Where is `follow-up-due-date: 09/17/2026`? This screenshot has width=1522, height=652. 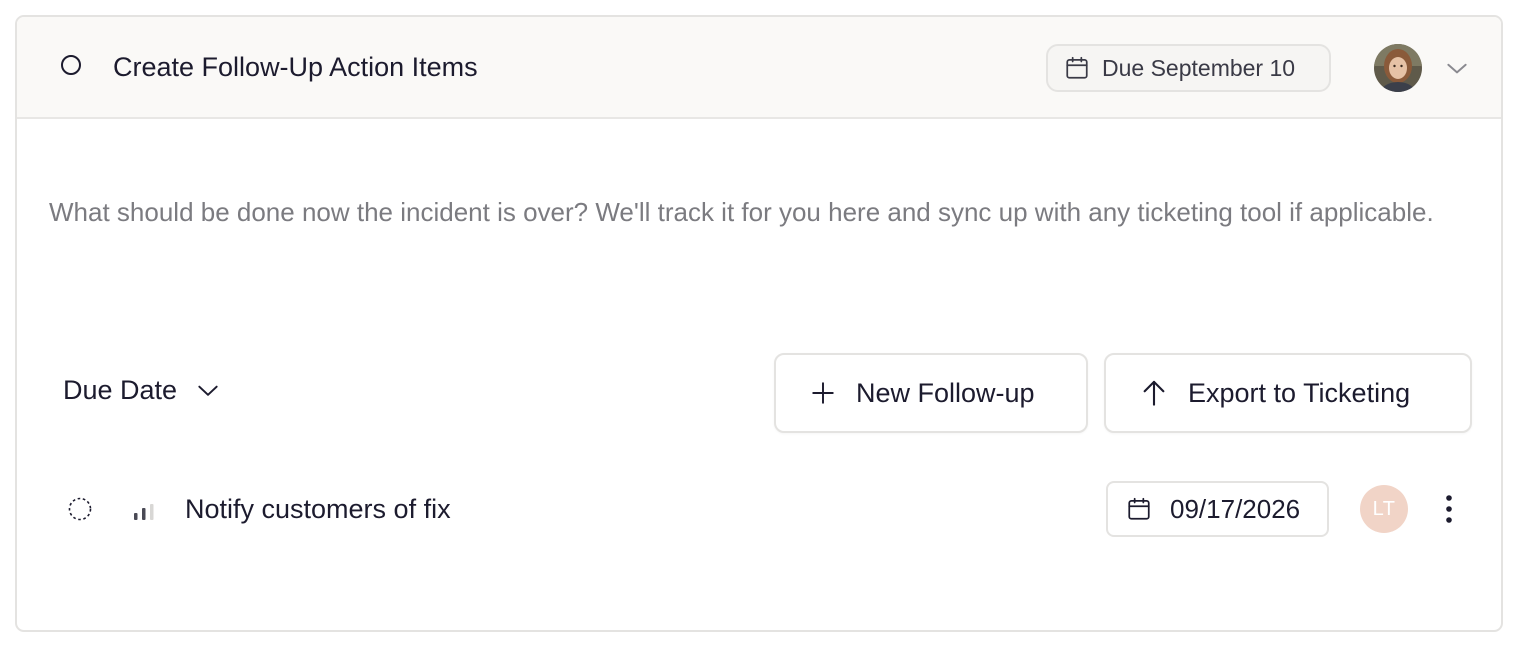
follow-up-due-date: 09/17/2026 is located at coordinates (1217, 509).